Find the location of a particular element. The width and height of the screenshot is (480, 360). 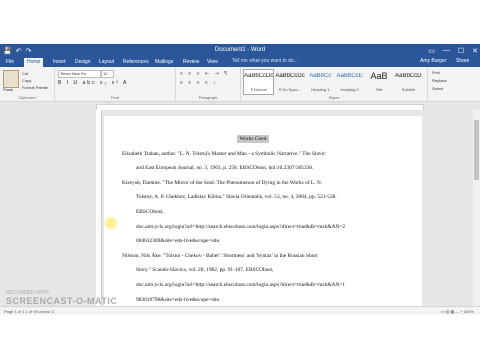

style-name: Heading 1 is located at coordinates (320, 89).